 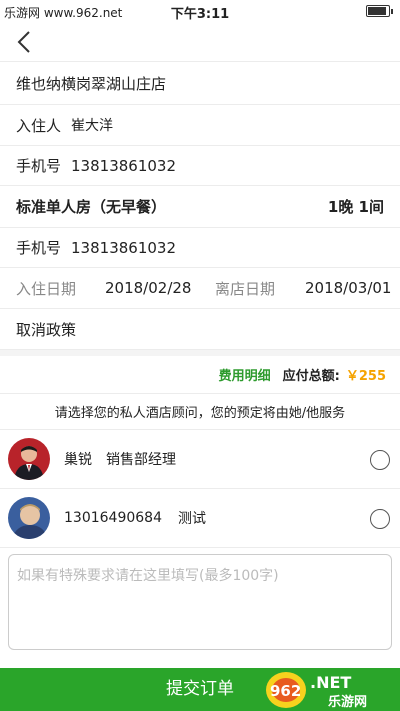 I want to click on cost-row: 费用明细 应付总额: ￥255, so click(x=200, y=375).